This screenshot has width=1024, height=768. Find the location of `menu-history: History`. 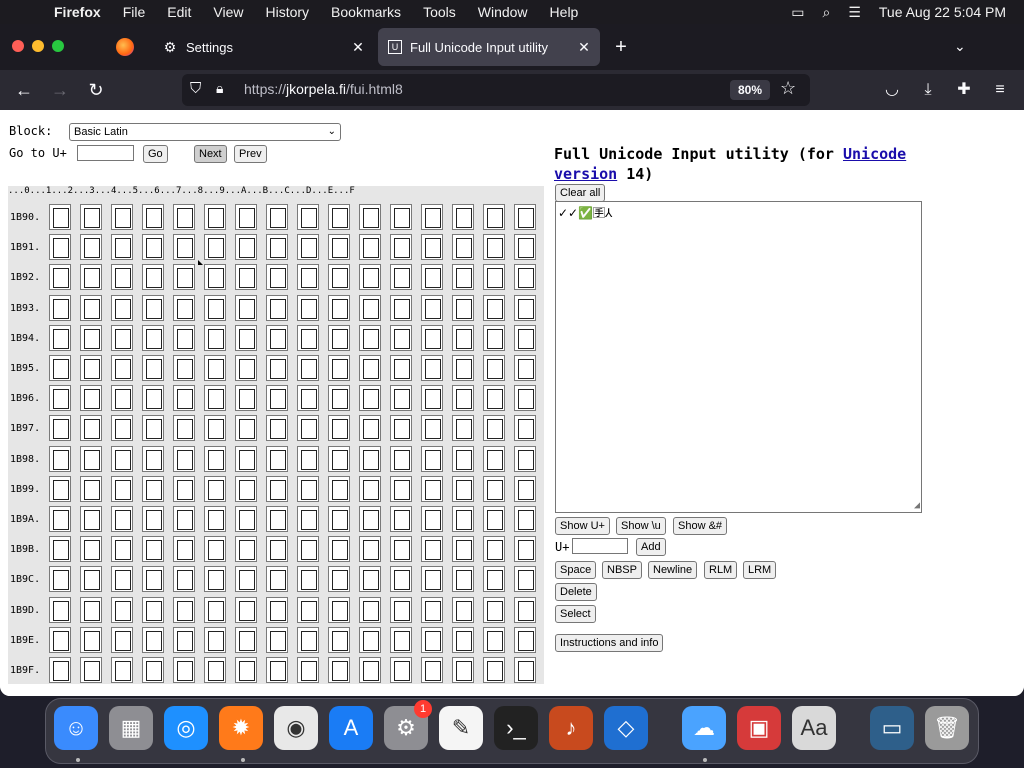

menu-history: History is located at coordinates (287, 12).